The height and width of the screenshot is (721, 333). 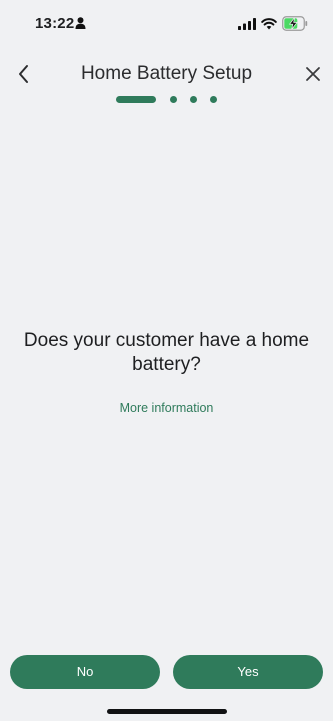 What do you see at coordinates (85, 672) in the screenshot?
I see `no-button: No` at bounding box center [85, 672].